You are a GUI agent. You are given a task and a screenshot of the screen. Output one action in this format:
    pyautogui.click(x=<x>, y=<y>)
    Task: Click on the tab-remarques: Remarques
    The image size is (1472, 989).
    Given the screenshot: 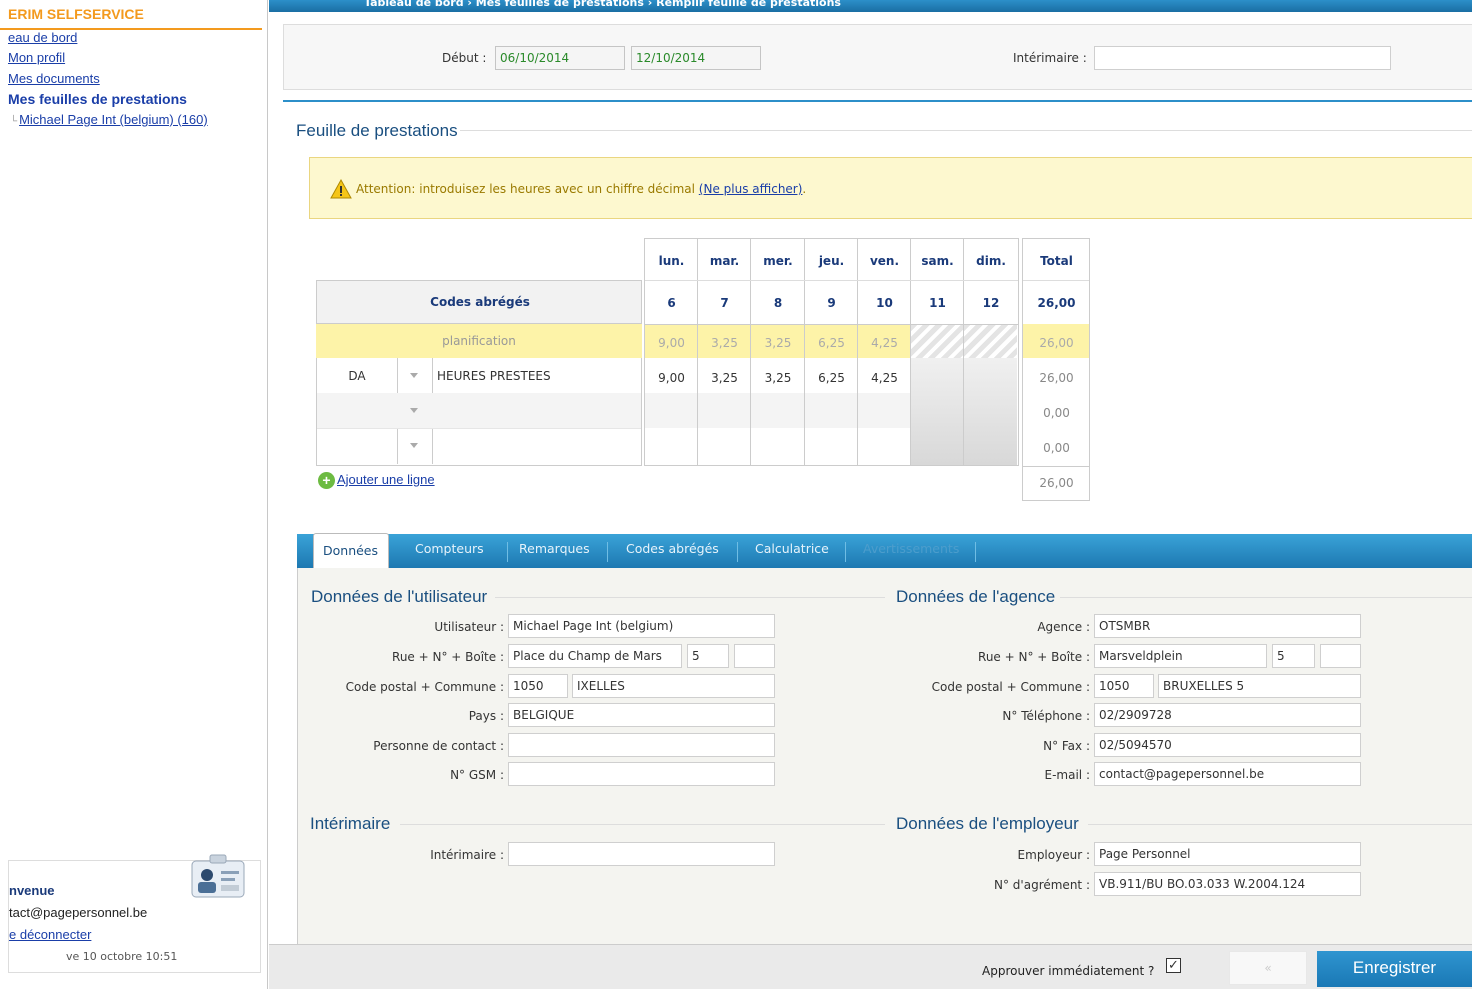 What is the action you would take?
    pyautogui.click(x=554, y=548)
    